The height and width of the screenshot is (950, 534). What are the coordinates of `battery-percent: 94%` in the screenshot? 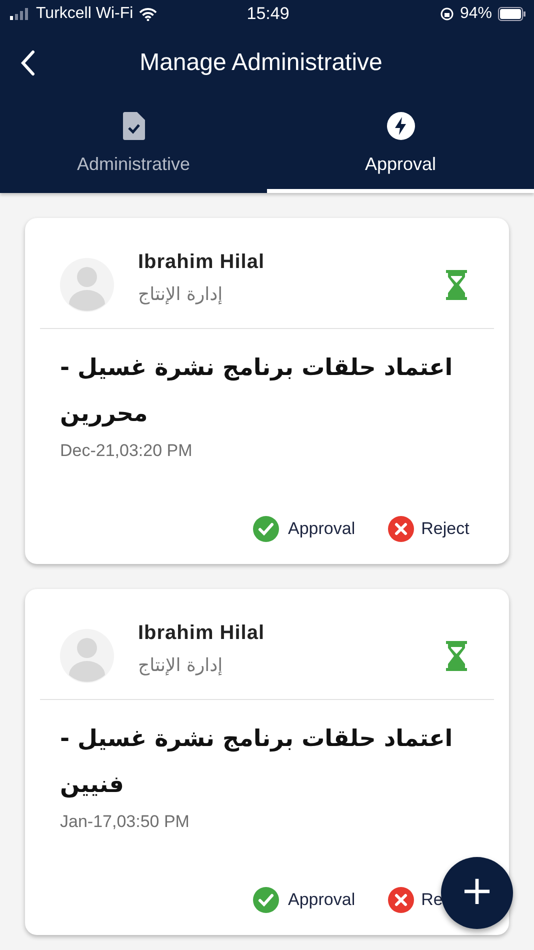 It's located at (476, 14).